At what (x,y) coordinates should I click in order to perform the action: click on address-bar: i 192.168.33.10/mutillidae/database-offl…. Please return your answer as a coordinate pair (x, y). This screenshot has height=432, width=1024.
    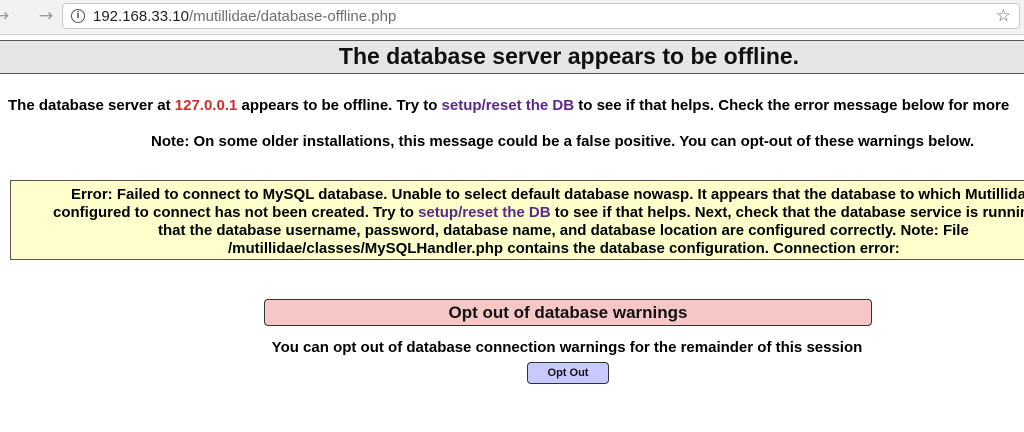
    Looking at the image, I should click on (541, 16).